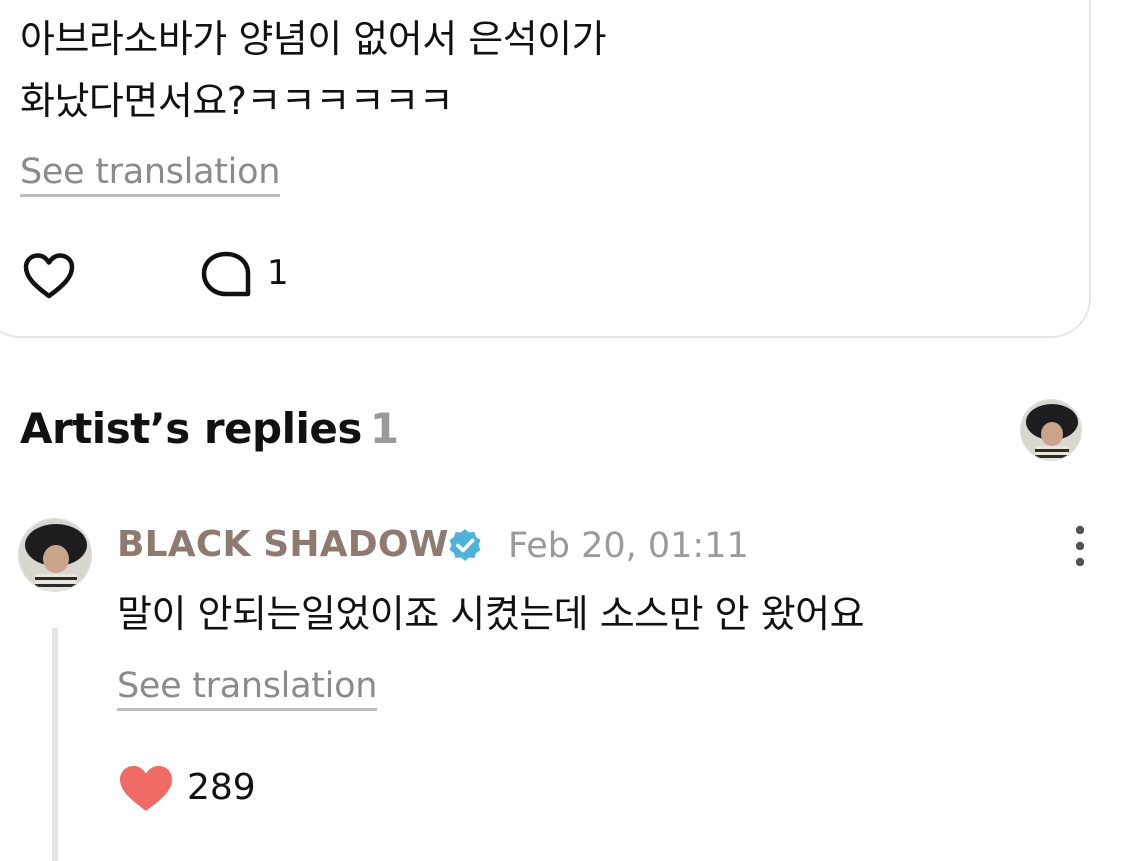  Describe the element at coordinates (283, 544) in the screenshot. I see `reply-author-name: BLACK SHADOW` at that location.